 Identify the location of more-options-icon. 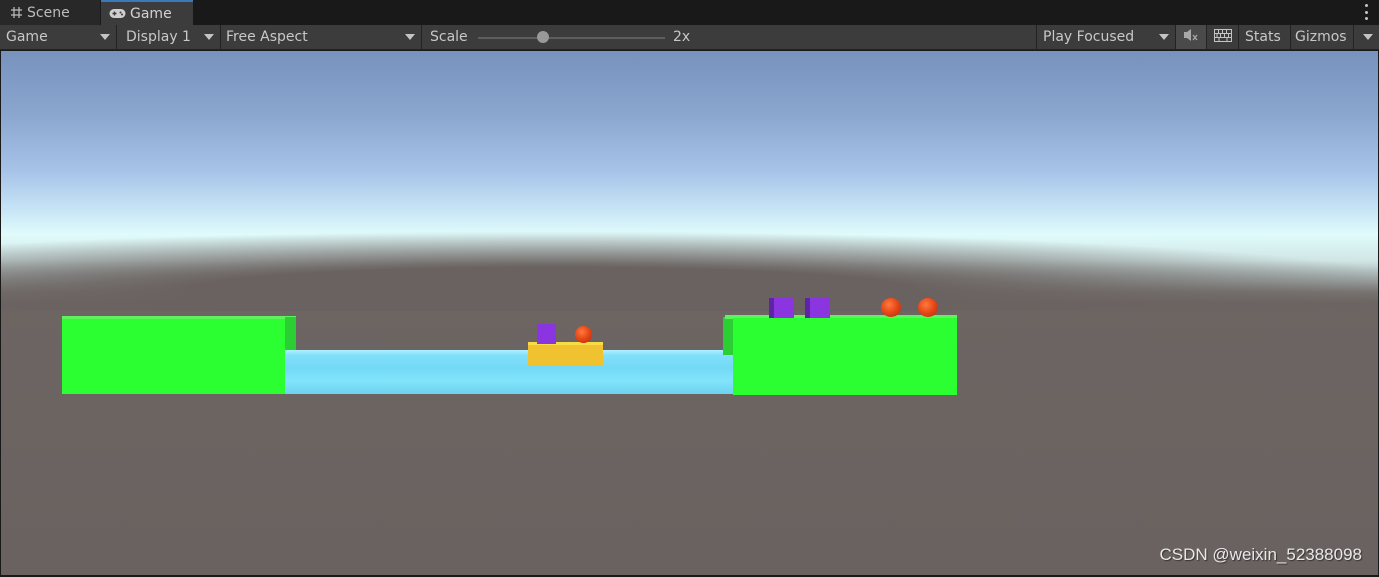
(1366, 12).